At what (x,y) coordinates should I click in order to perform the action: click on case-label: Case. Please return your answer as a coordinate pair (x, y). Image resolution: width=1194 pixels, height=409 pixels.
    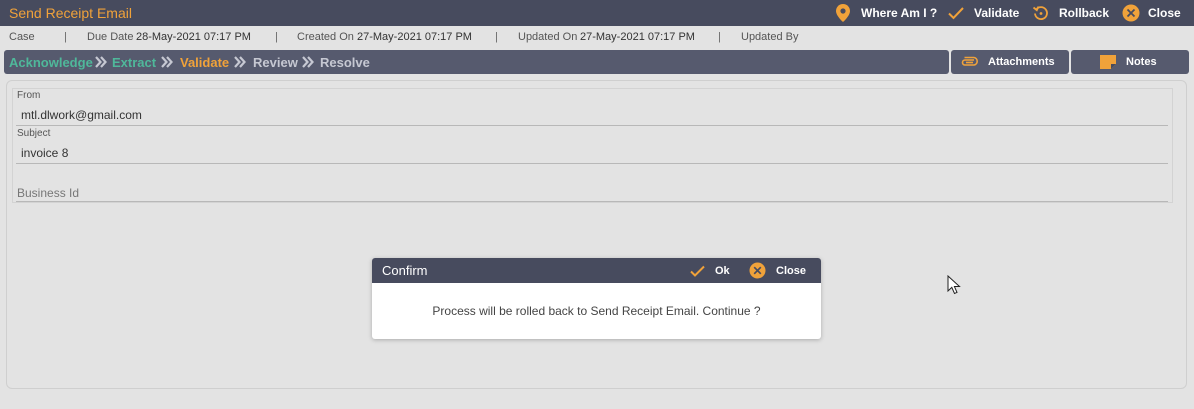
    Looking at the image, I should click on (22, 37).